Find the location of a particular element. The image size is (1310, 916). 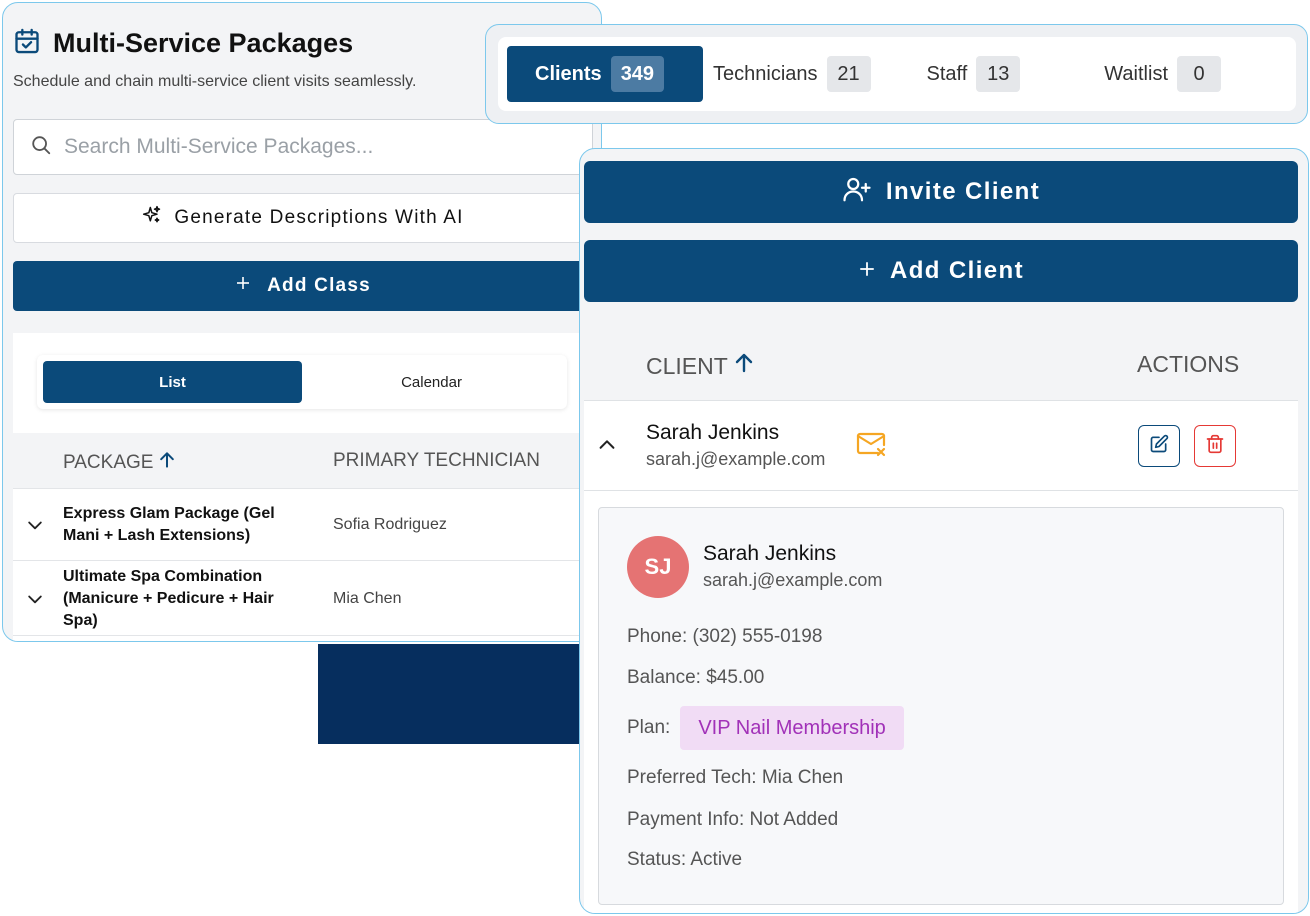

generate-descriptions-label: Generate Descriptions With AI is located at coordinates (319, 217).